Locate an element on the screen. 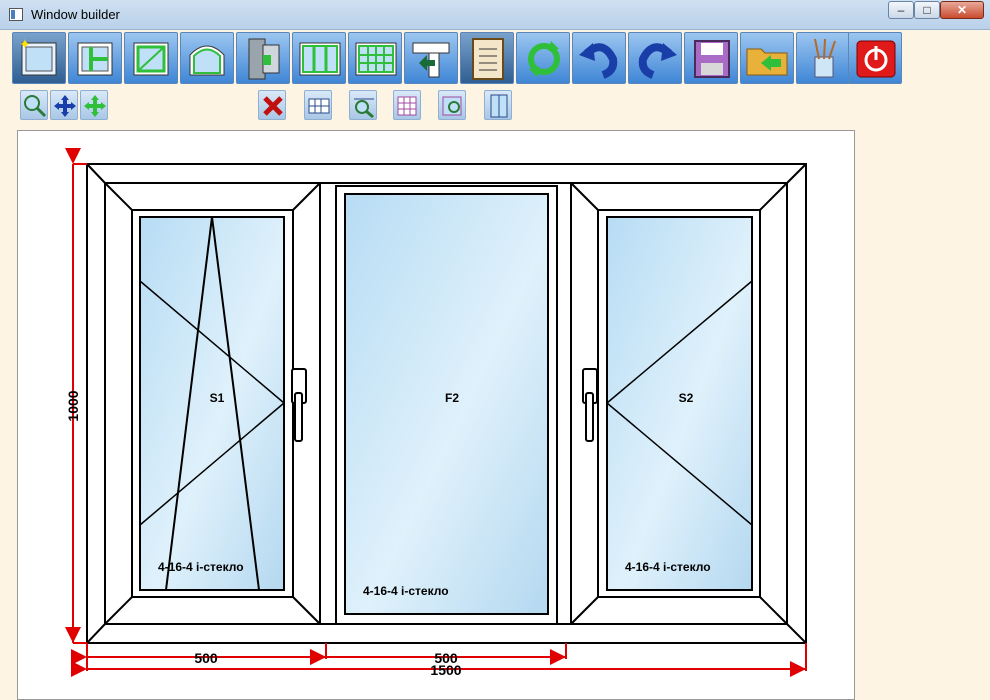 Image resolution: width=990 pixels, height=700 pixels. multi-section-button is located at coordinates (319, 58).